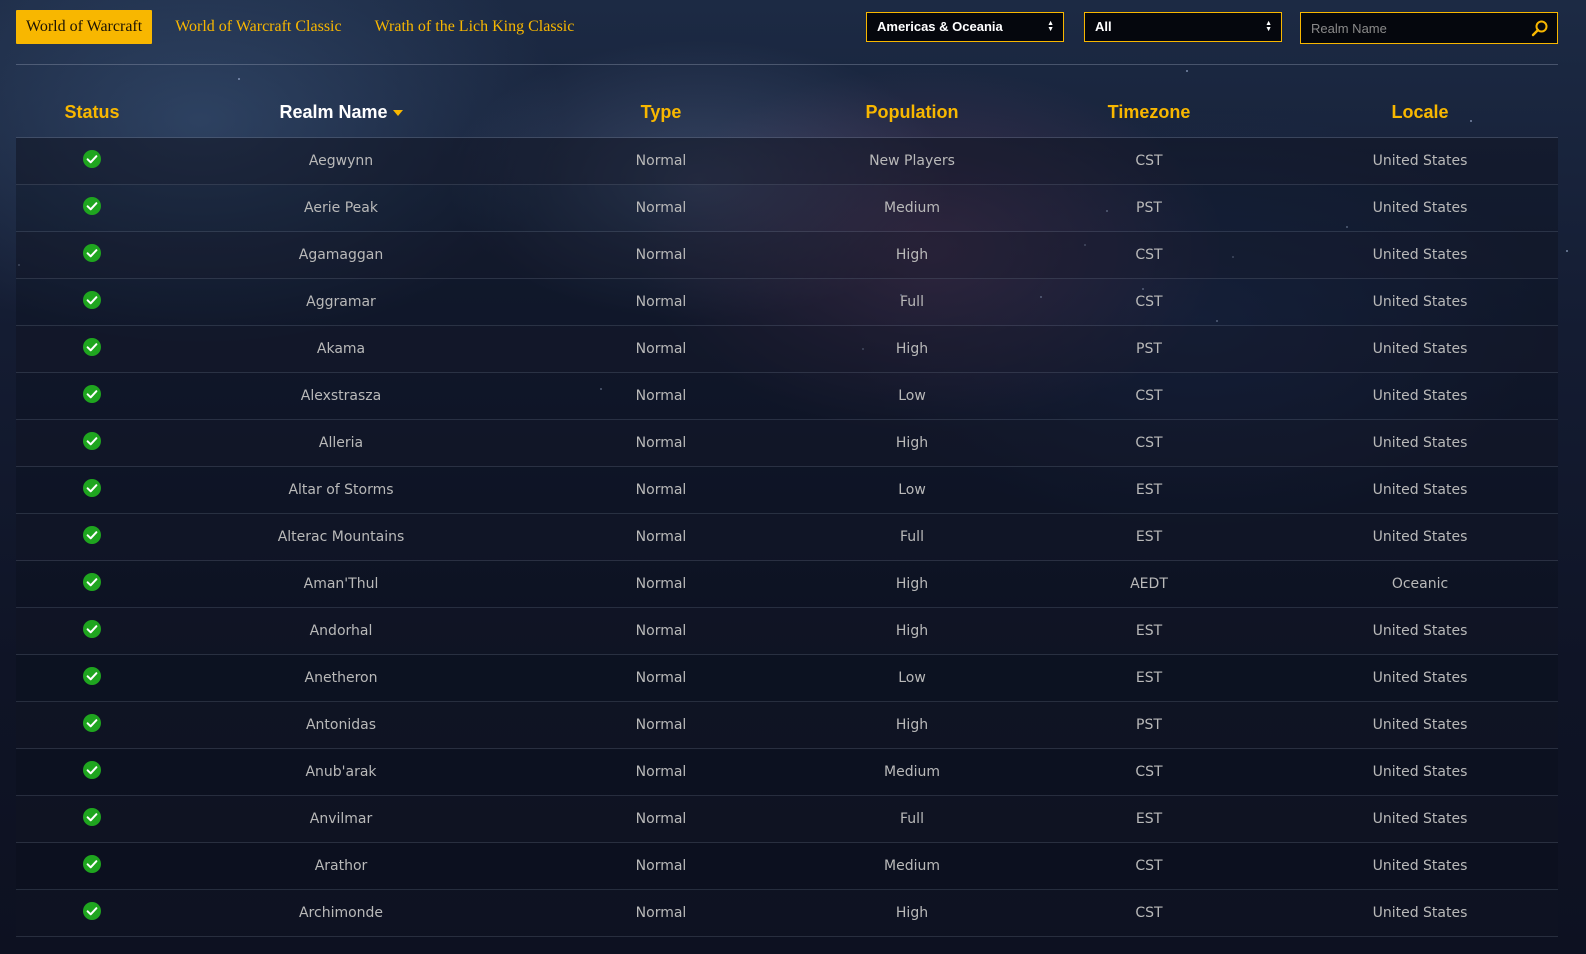 This screenshot has width=1586, height=954. I want to click on realm-name-cell: Aggramar, so click(341, 302).